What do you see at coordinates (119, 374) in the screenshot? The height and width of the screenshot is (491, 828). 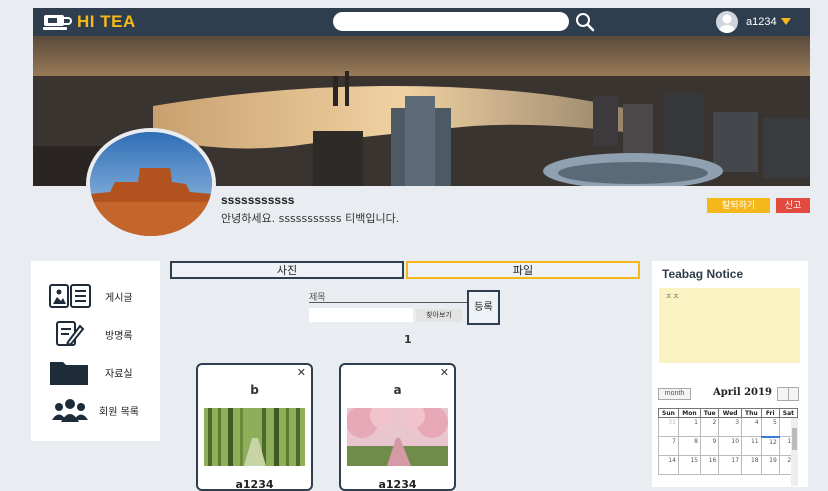 I see `menu-label-archive: 자료실` at bounding box center [119, 374].